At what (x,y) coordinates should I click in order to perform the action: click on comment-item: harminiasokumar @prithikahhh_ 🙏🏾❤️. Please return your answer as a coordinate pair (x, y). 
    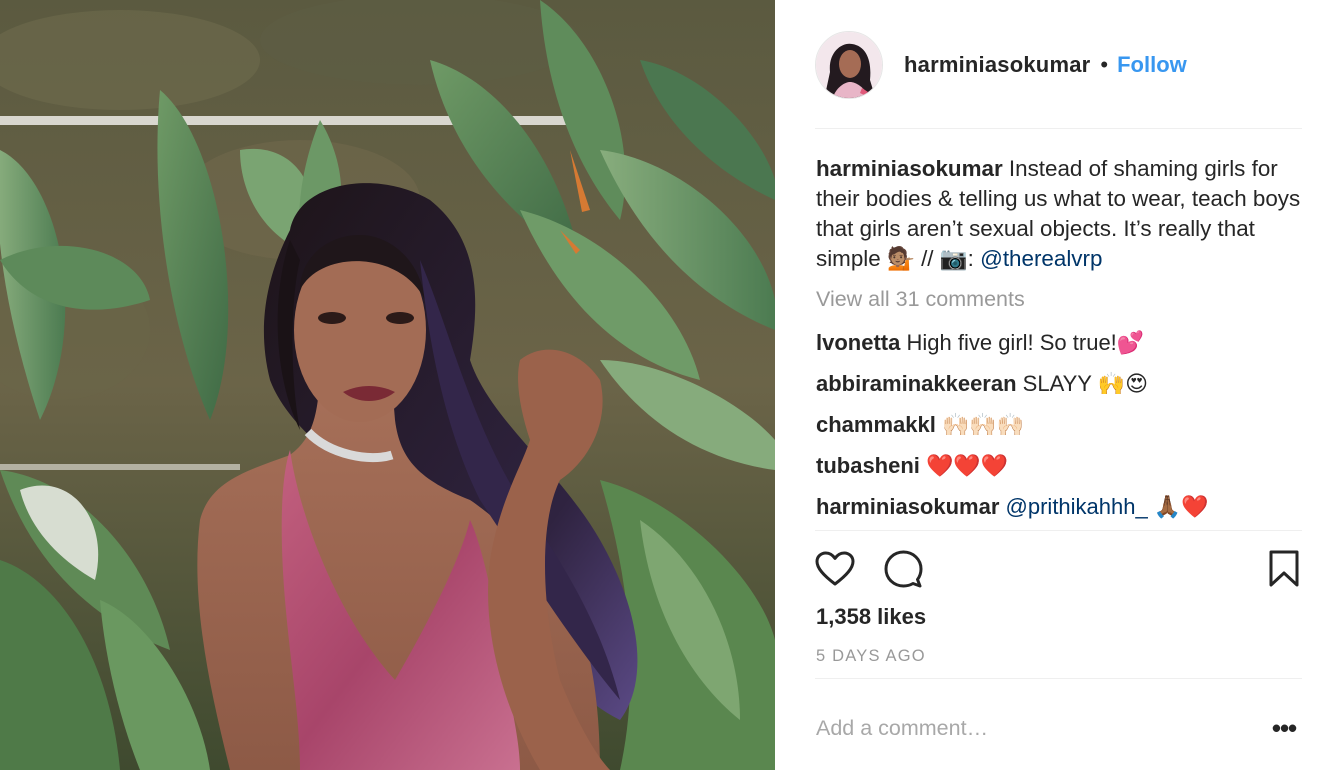
    Looking at the image, I should click on (1060, 507).